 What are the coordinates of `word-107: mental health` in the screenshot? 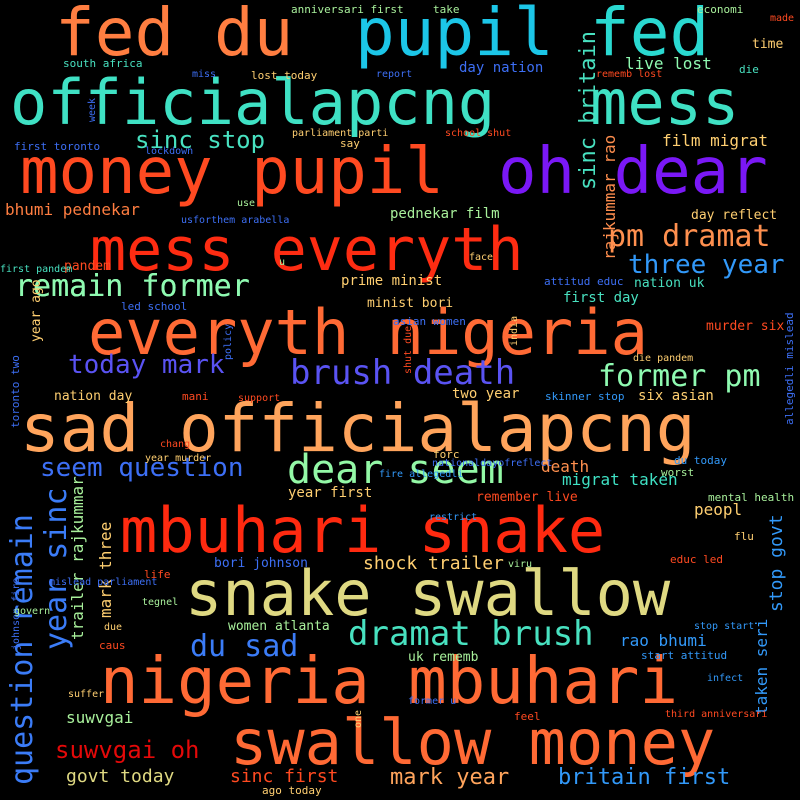 It's located at (751, 497).